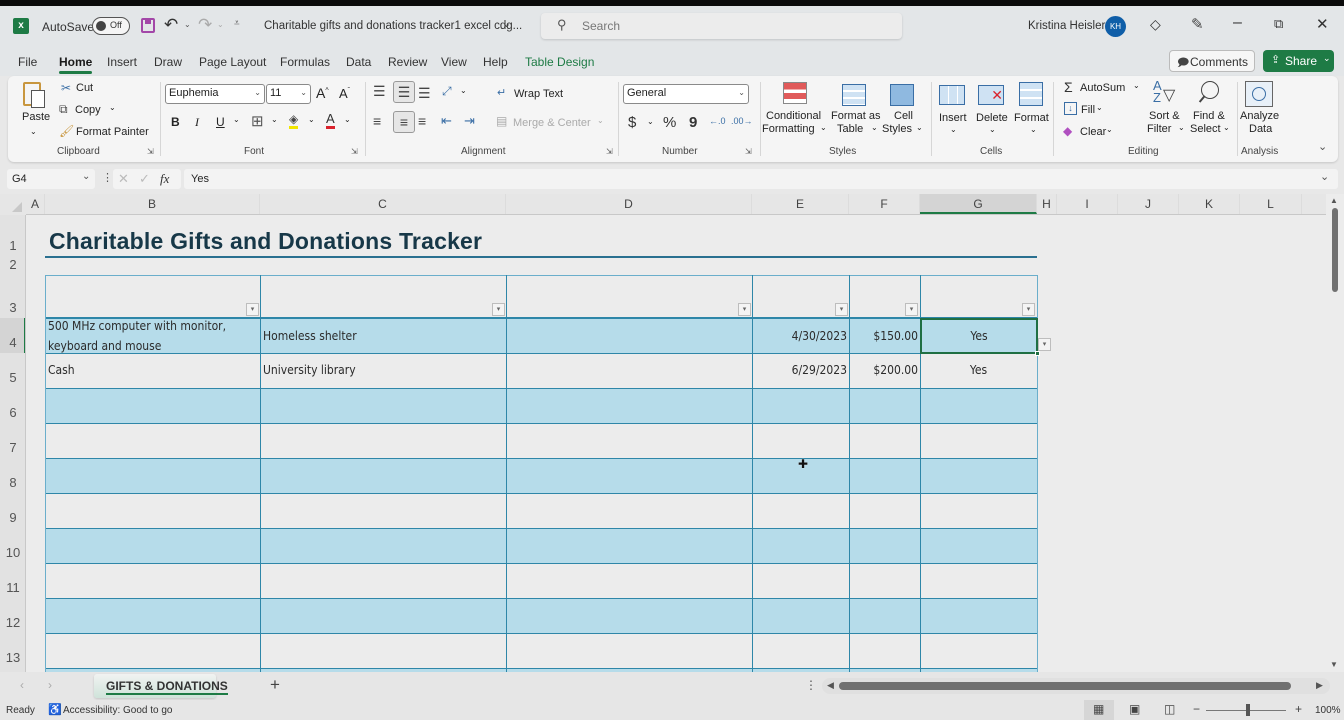  What do you see at coordinates (112, 107) in the screenshot?
I see `copy-dropdown-icon: ⌄` at bounding box center [112, 107].